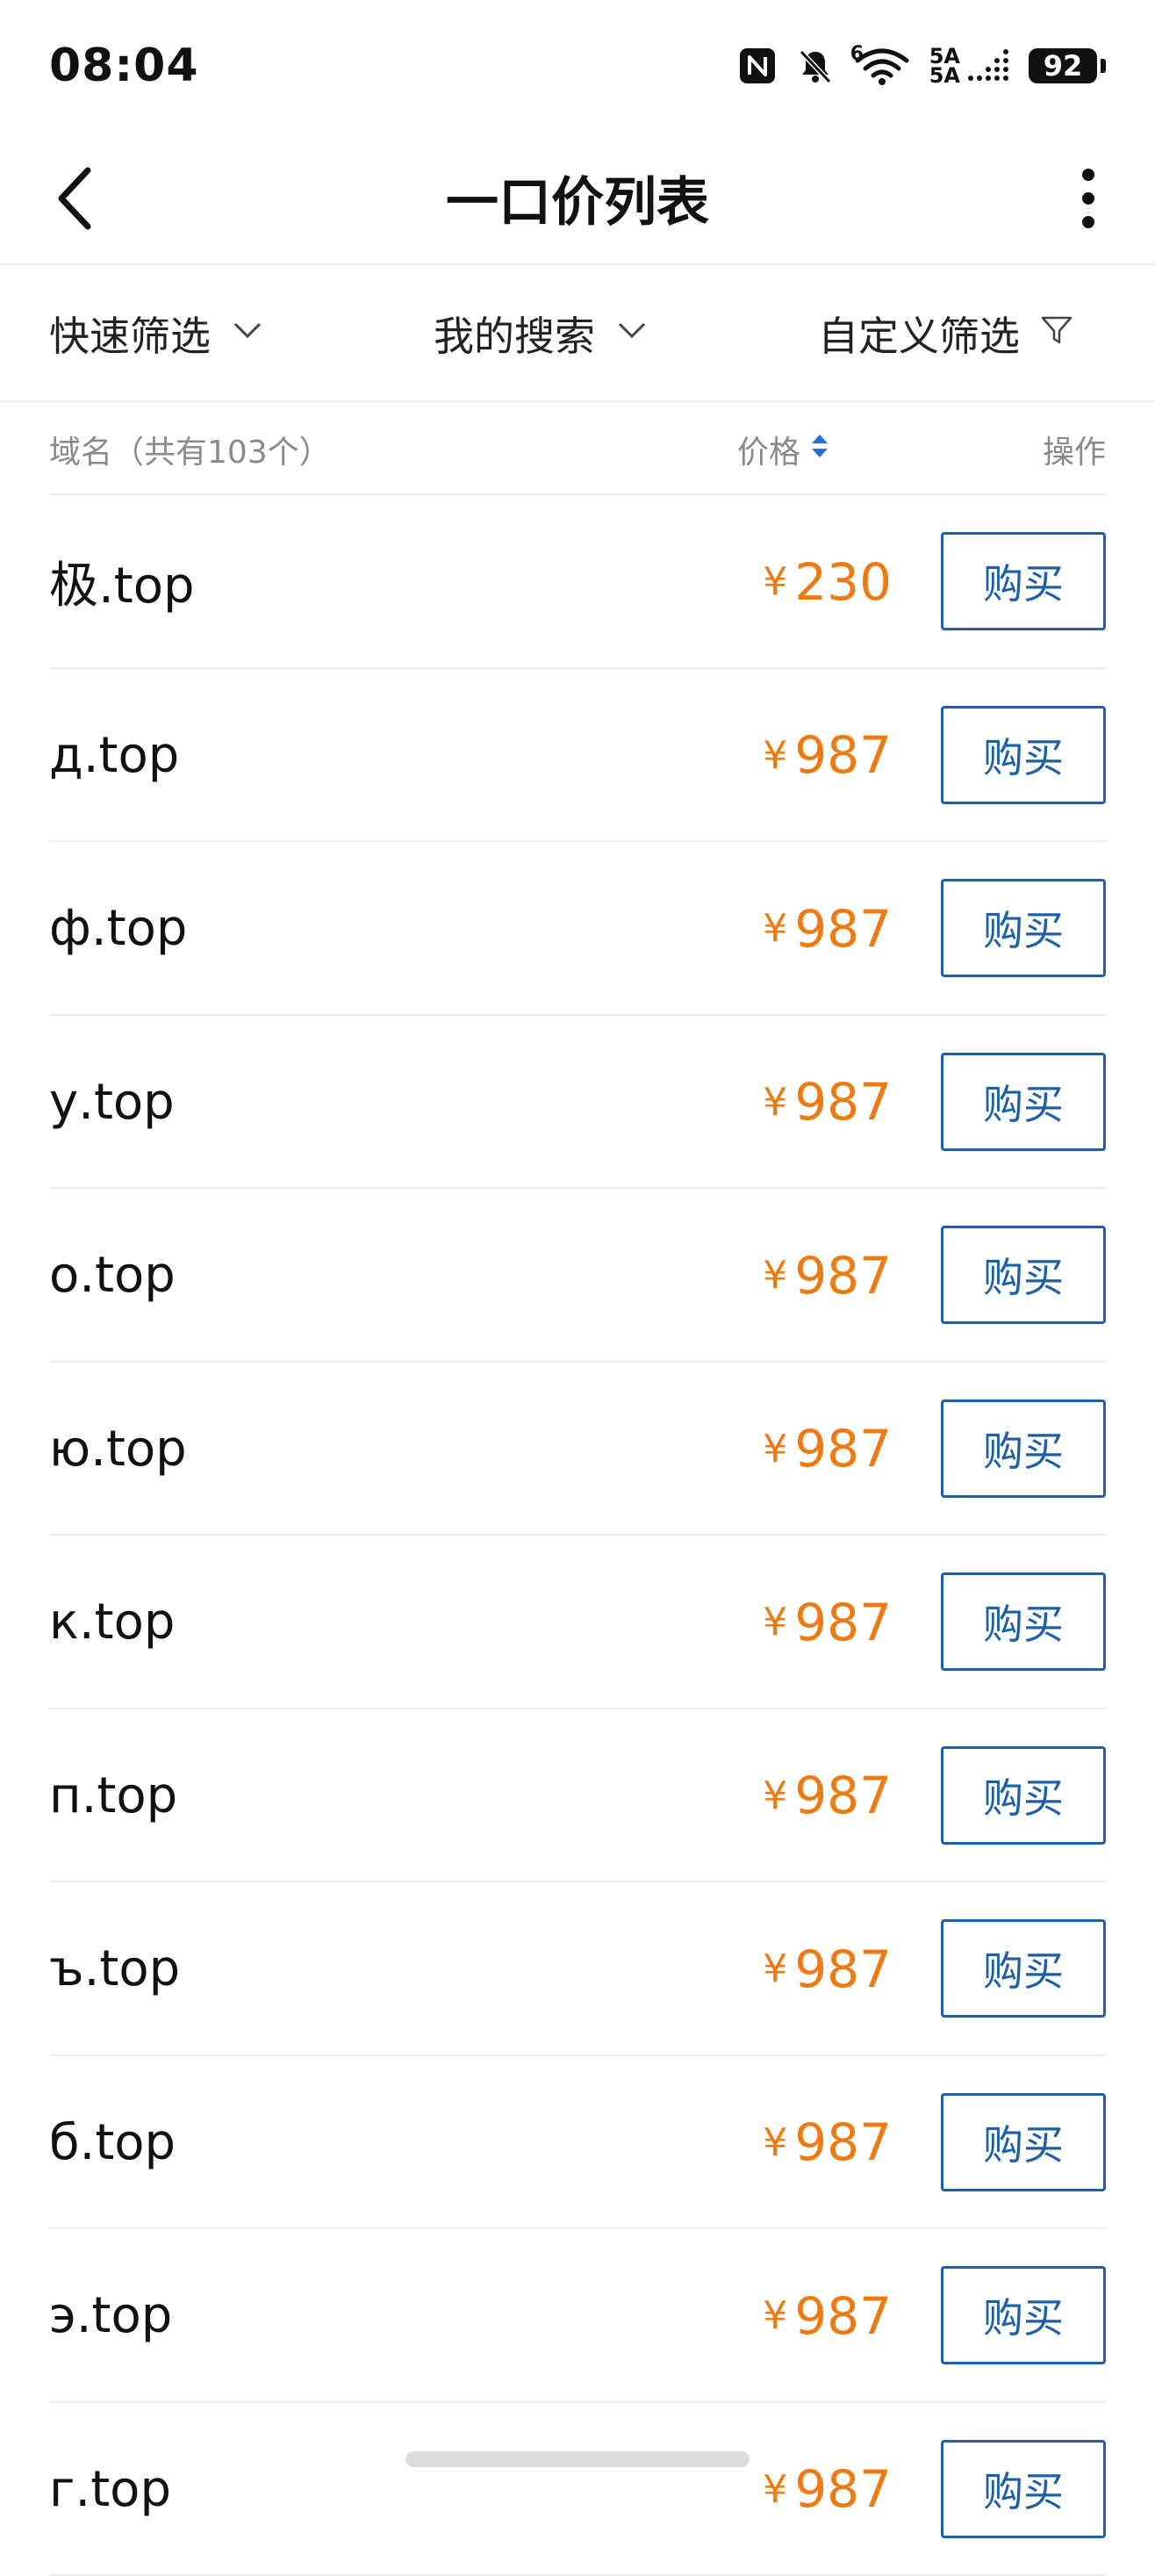 The height and width of the screenshot is (2576, 1155). I want to click on sort-icon, so click(819, 449).